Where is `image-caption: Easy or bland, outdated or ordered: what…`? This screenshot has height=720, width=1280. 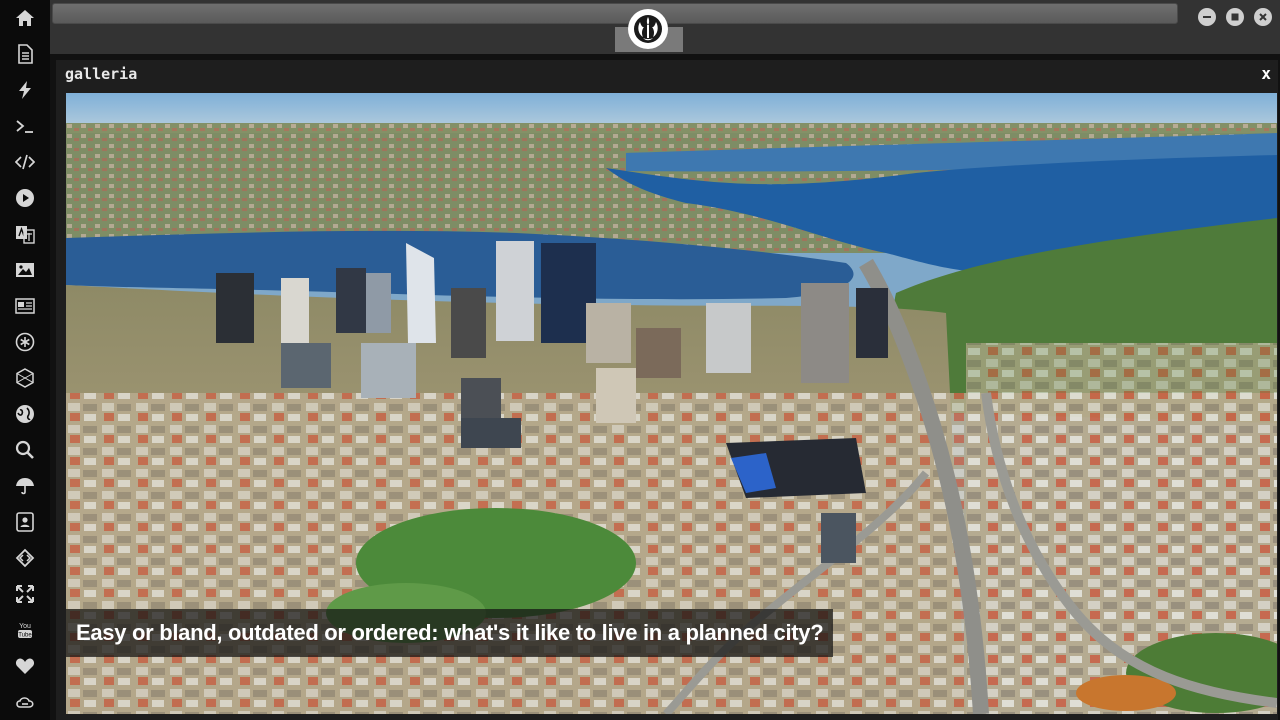 image-caption: Easy or bland, outdated or ordered: what… is located at coordinates (450, 633).